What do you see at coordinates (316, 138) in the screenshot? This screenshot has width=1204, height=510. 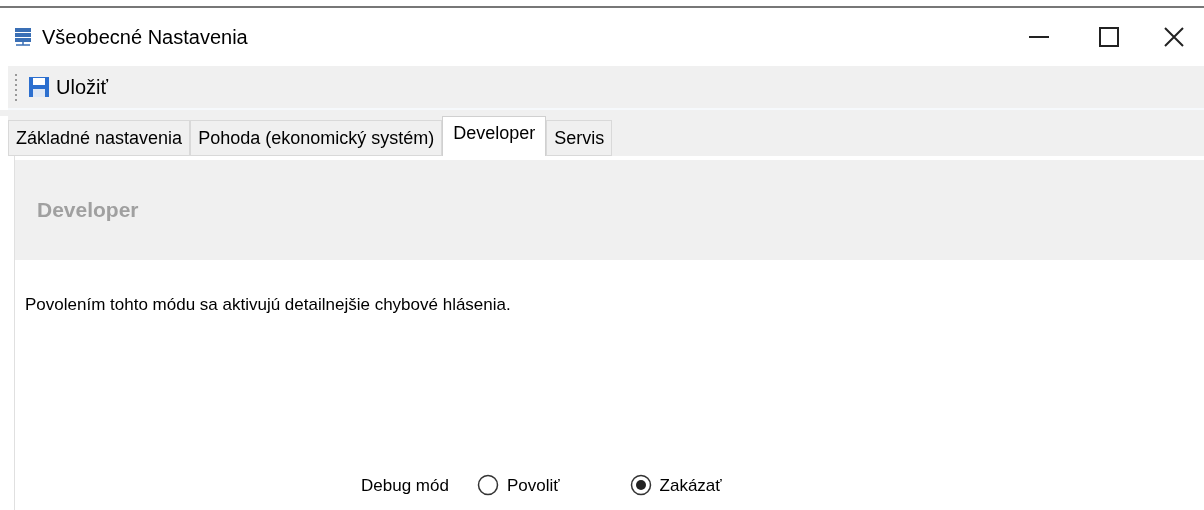 I see `tab: Pohoda (ekonomický systém)` at bounding box center [316, 138].